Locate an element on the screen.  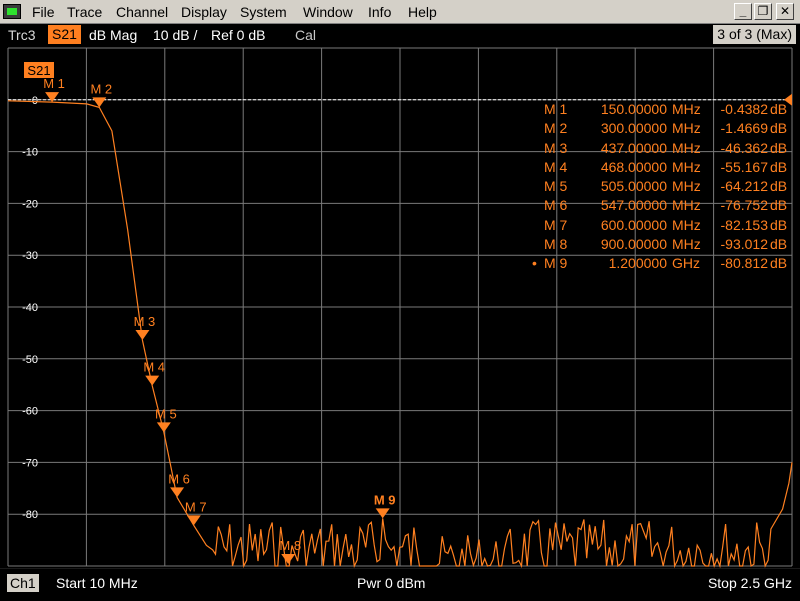
menu-file: File is located at coordinates (43, 12).